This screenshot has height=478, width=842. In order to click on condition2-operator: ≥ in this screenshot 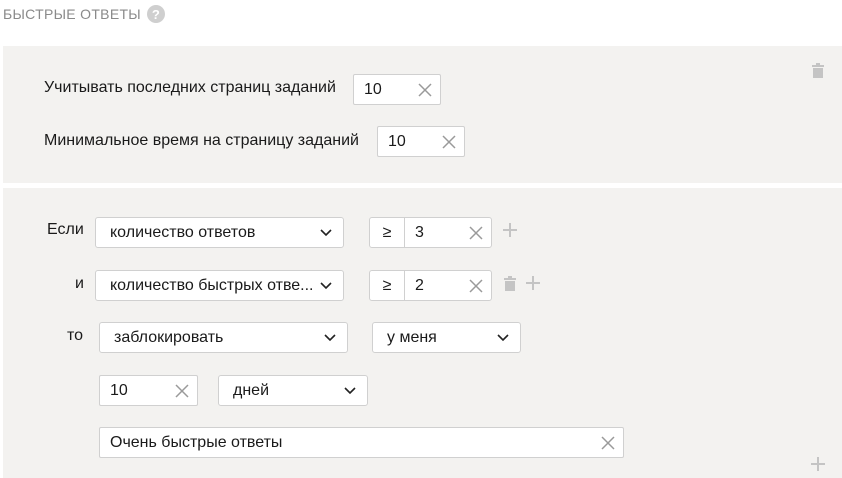, I will do `click(387, 285)`.